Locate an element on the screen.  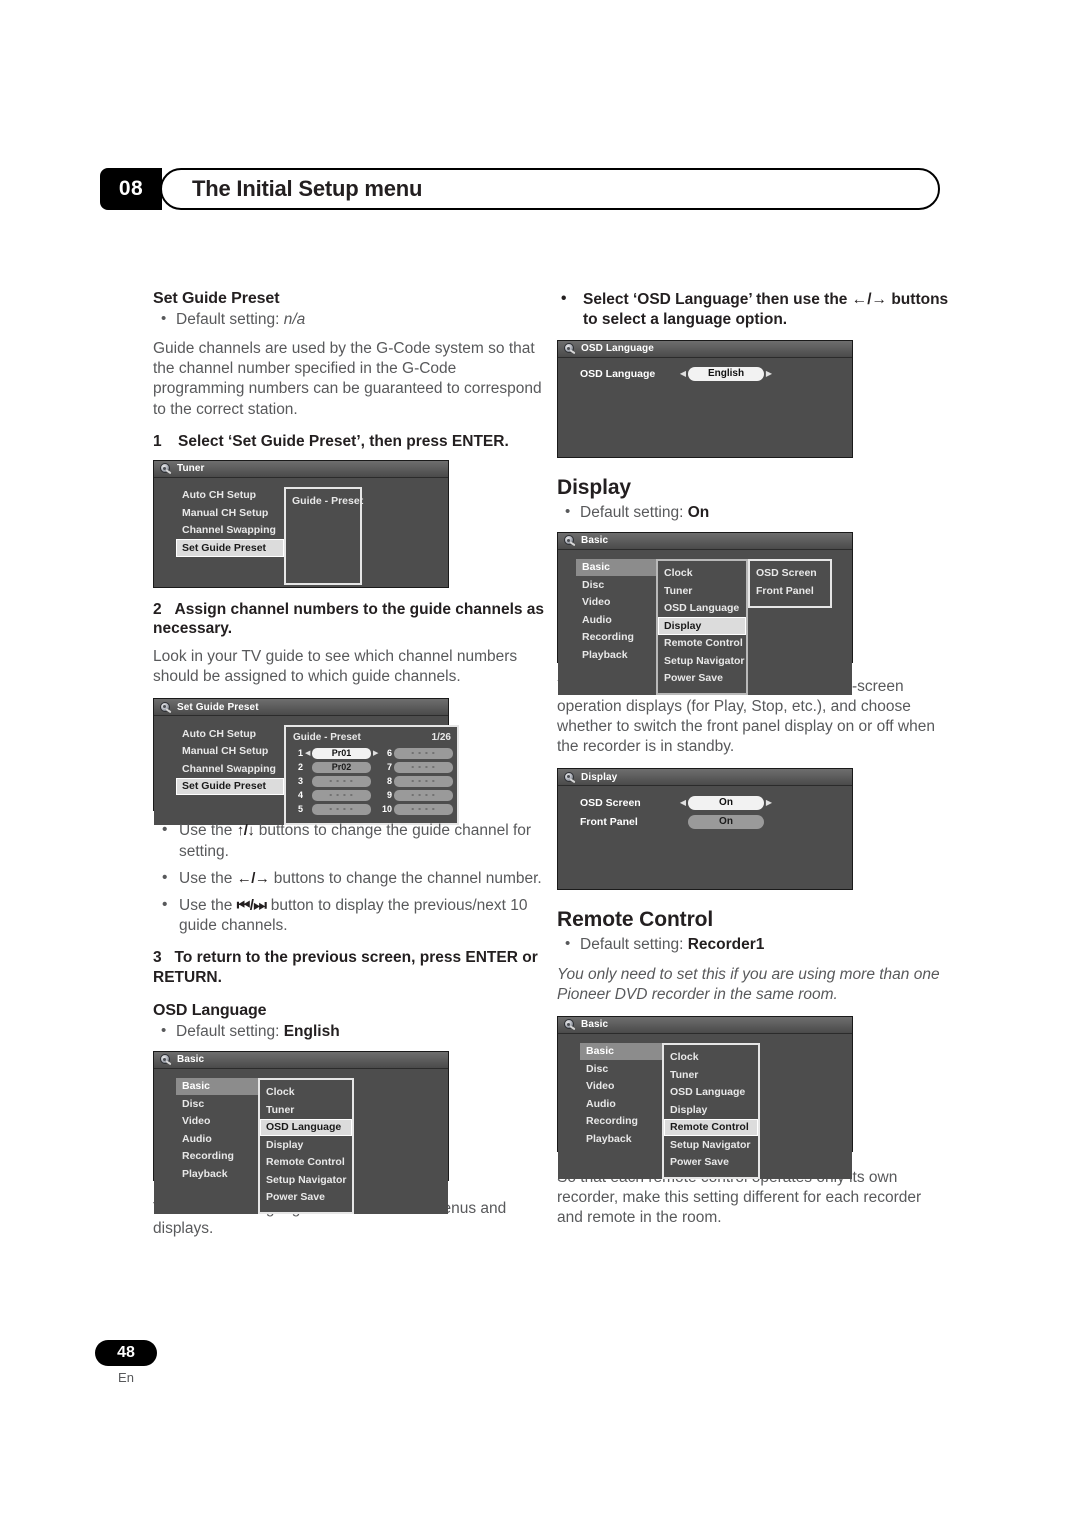
guide-preset-row: 4 ◀ - - - - ▶ is located at coordinates (334, 795).